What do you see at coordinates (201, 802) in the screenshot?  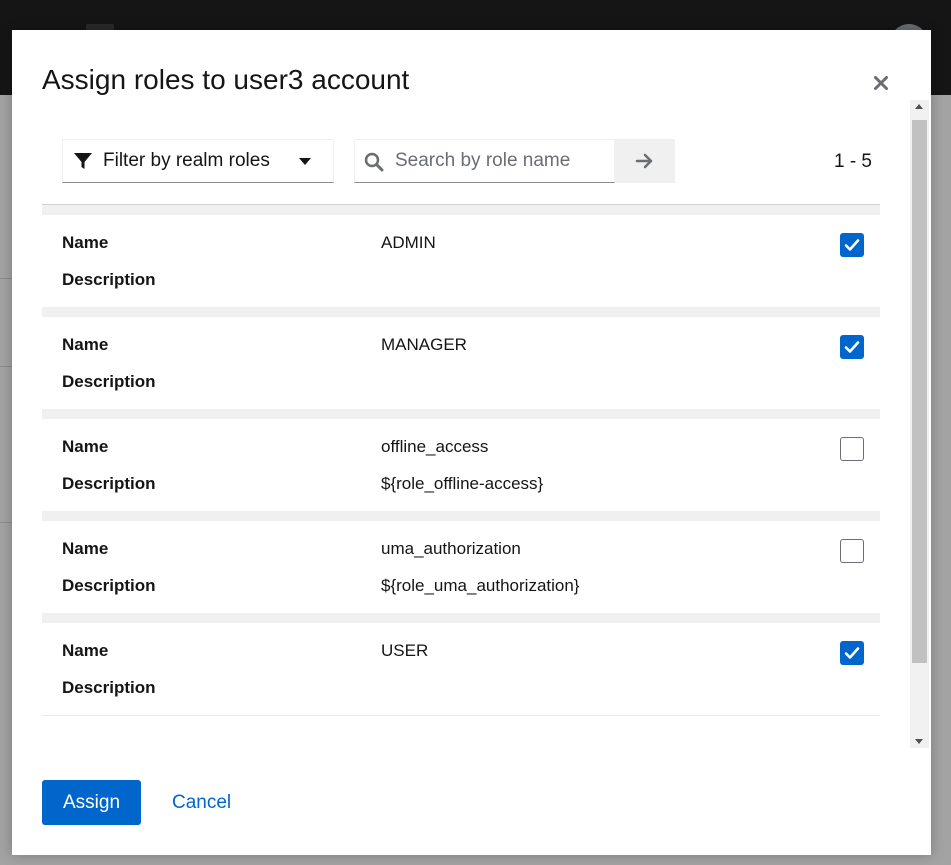 I see `cancel-button: Cancel` at bounding box center [201, 802].